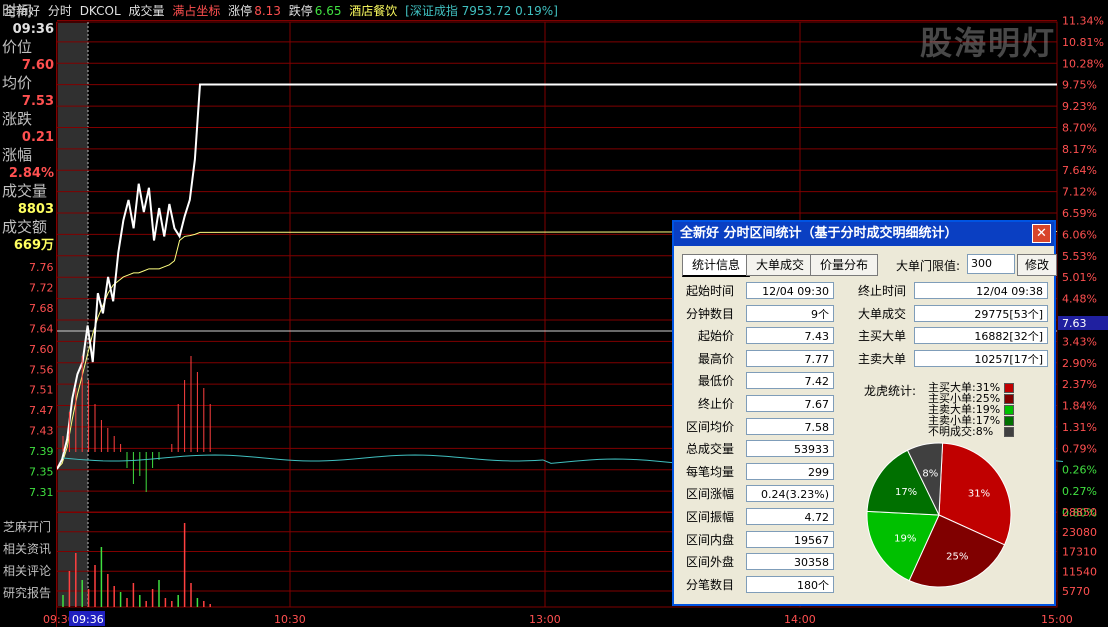 The image size is (1108, 627). I want to click on pct-tick-label: 1.84%, so click(1079, 406).